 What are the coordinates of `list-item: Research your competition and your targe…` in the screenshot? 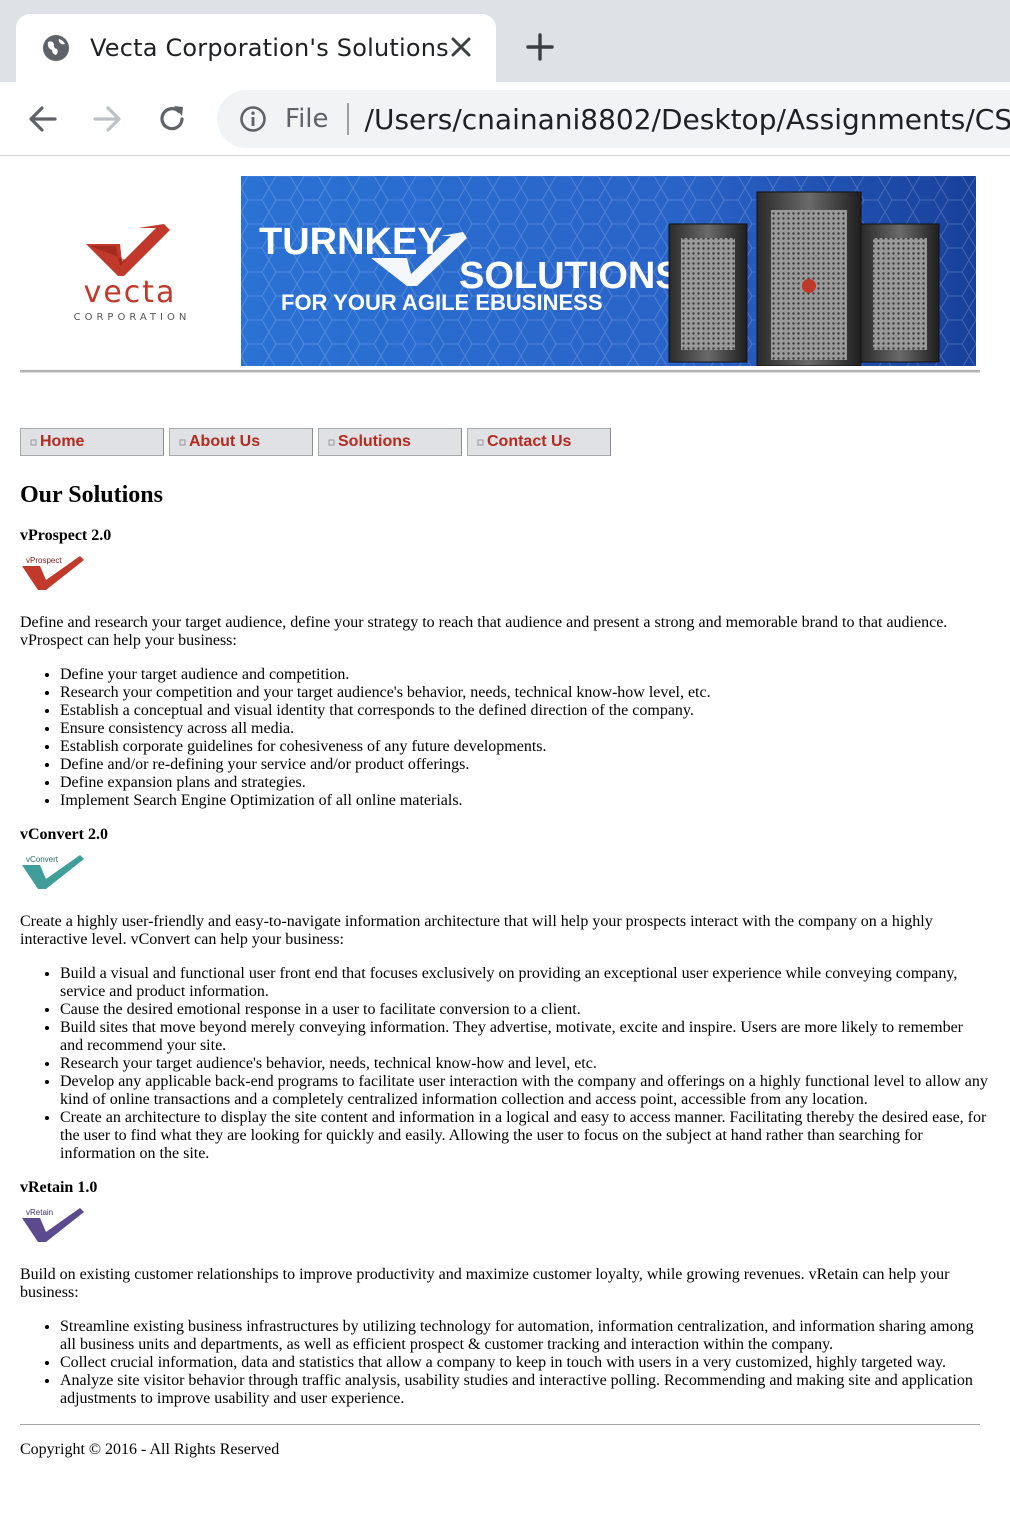 It's located at (525, 693).